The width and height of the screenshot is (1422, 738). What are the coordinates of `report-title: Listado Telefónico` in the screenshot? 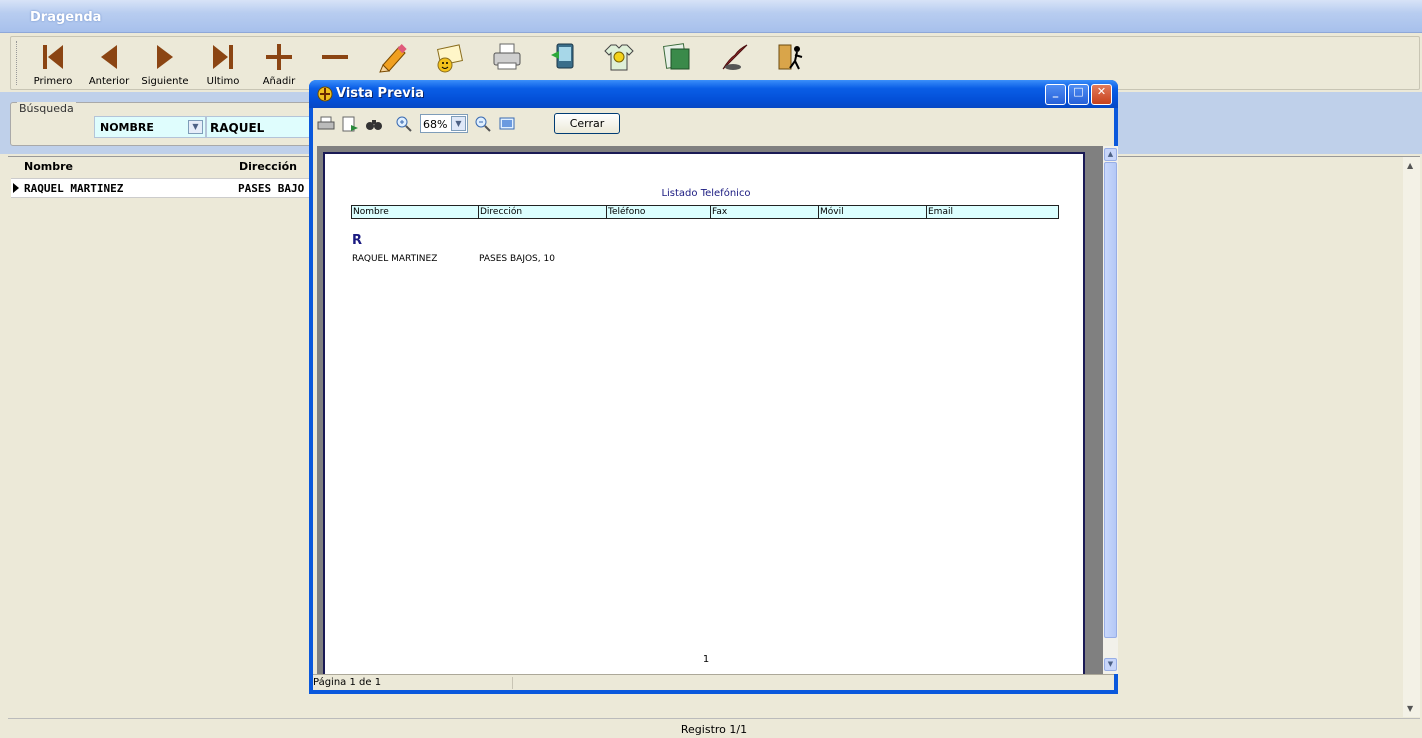 It's located at (706, 193).